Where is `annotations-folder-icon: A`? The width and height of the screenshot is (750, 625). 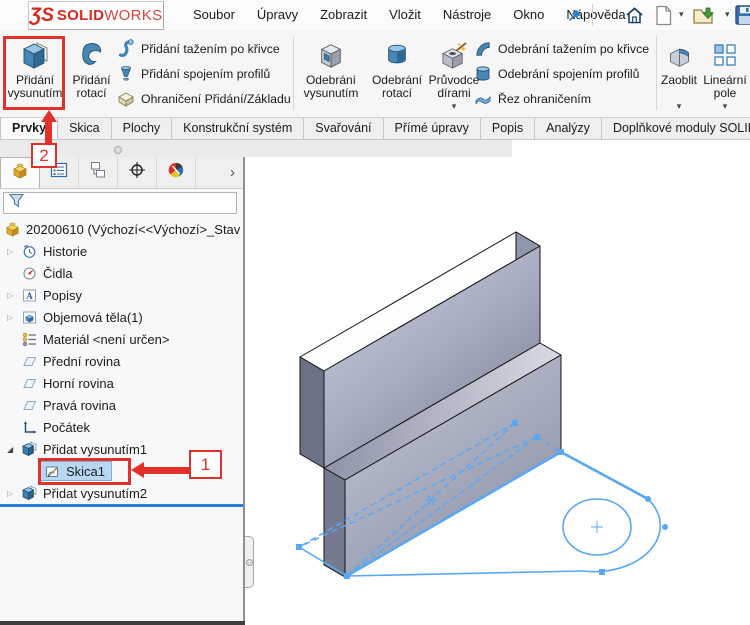
annotations-folder-icon: A is located at coordinates (29, 295).